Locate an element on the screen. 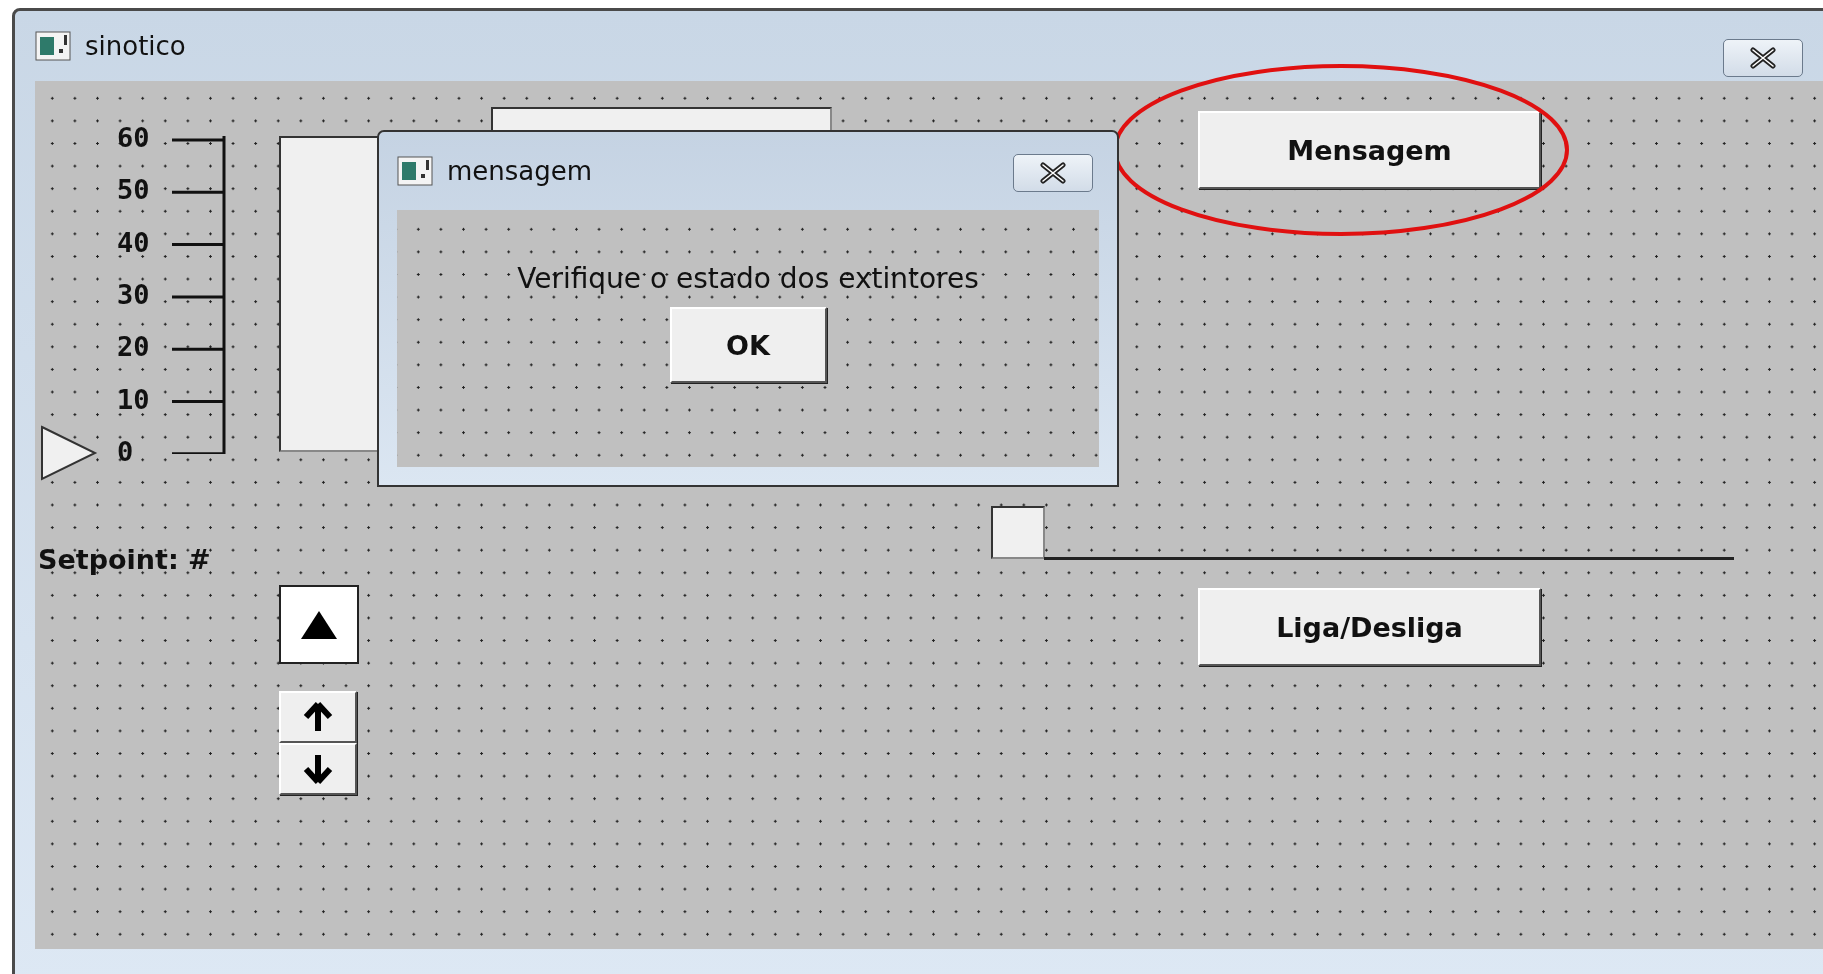 Image resolution: width=1823 pixels, height=974 pixels. scale-label: 30 is located at coordinates (133, 294).